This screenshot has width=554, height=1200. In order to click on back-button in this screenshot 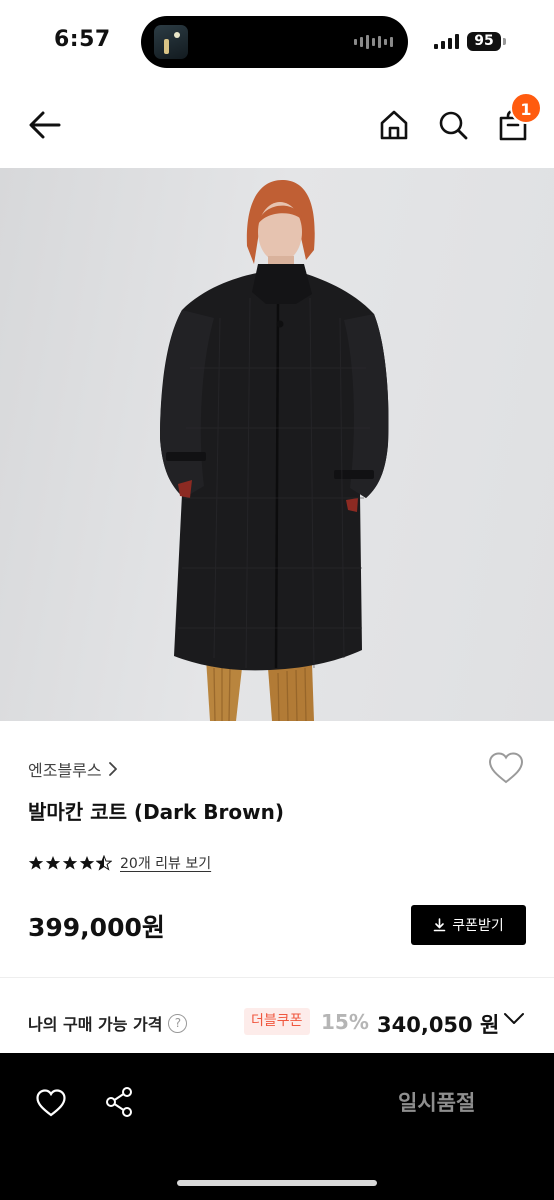, I will do `click(45, 125)`.